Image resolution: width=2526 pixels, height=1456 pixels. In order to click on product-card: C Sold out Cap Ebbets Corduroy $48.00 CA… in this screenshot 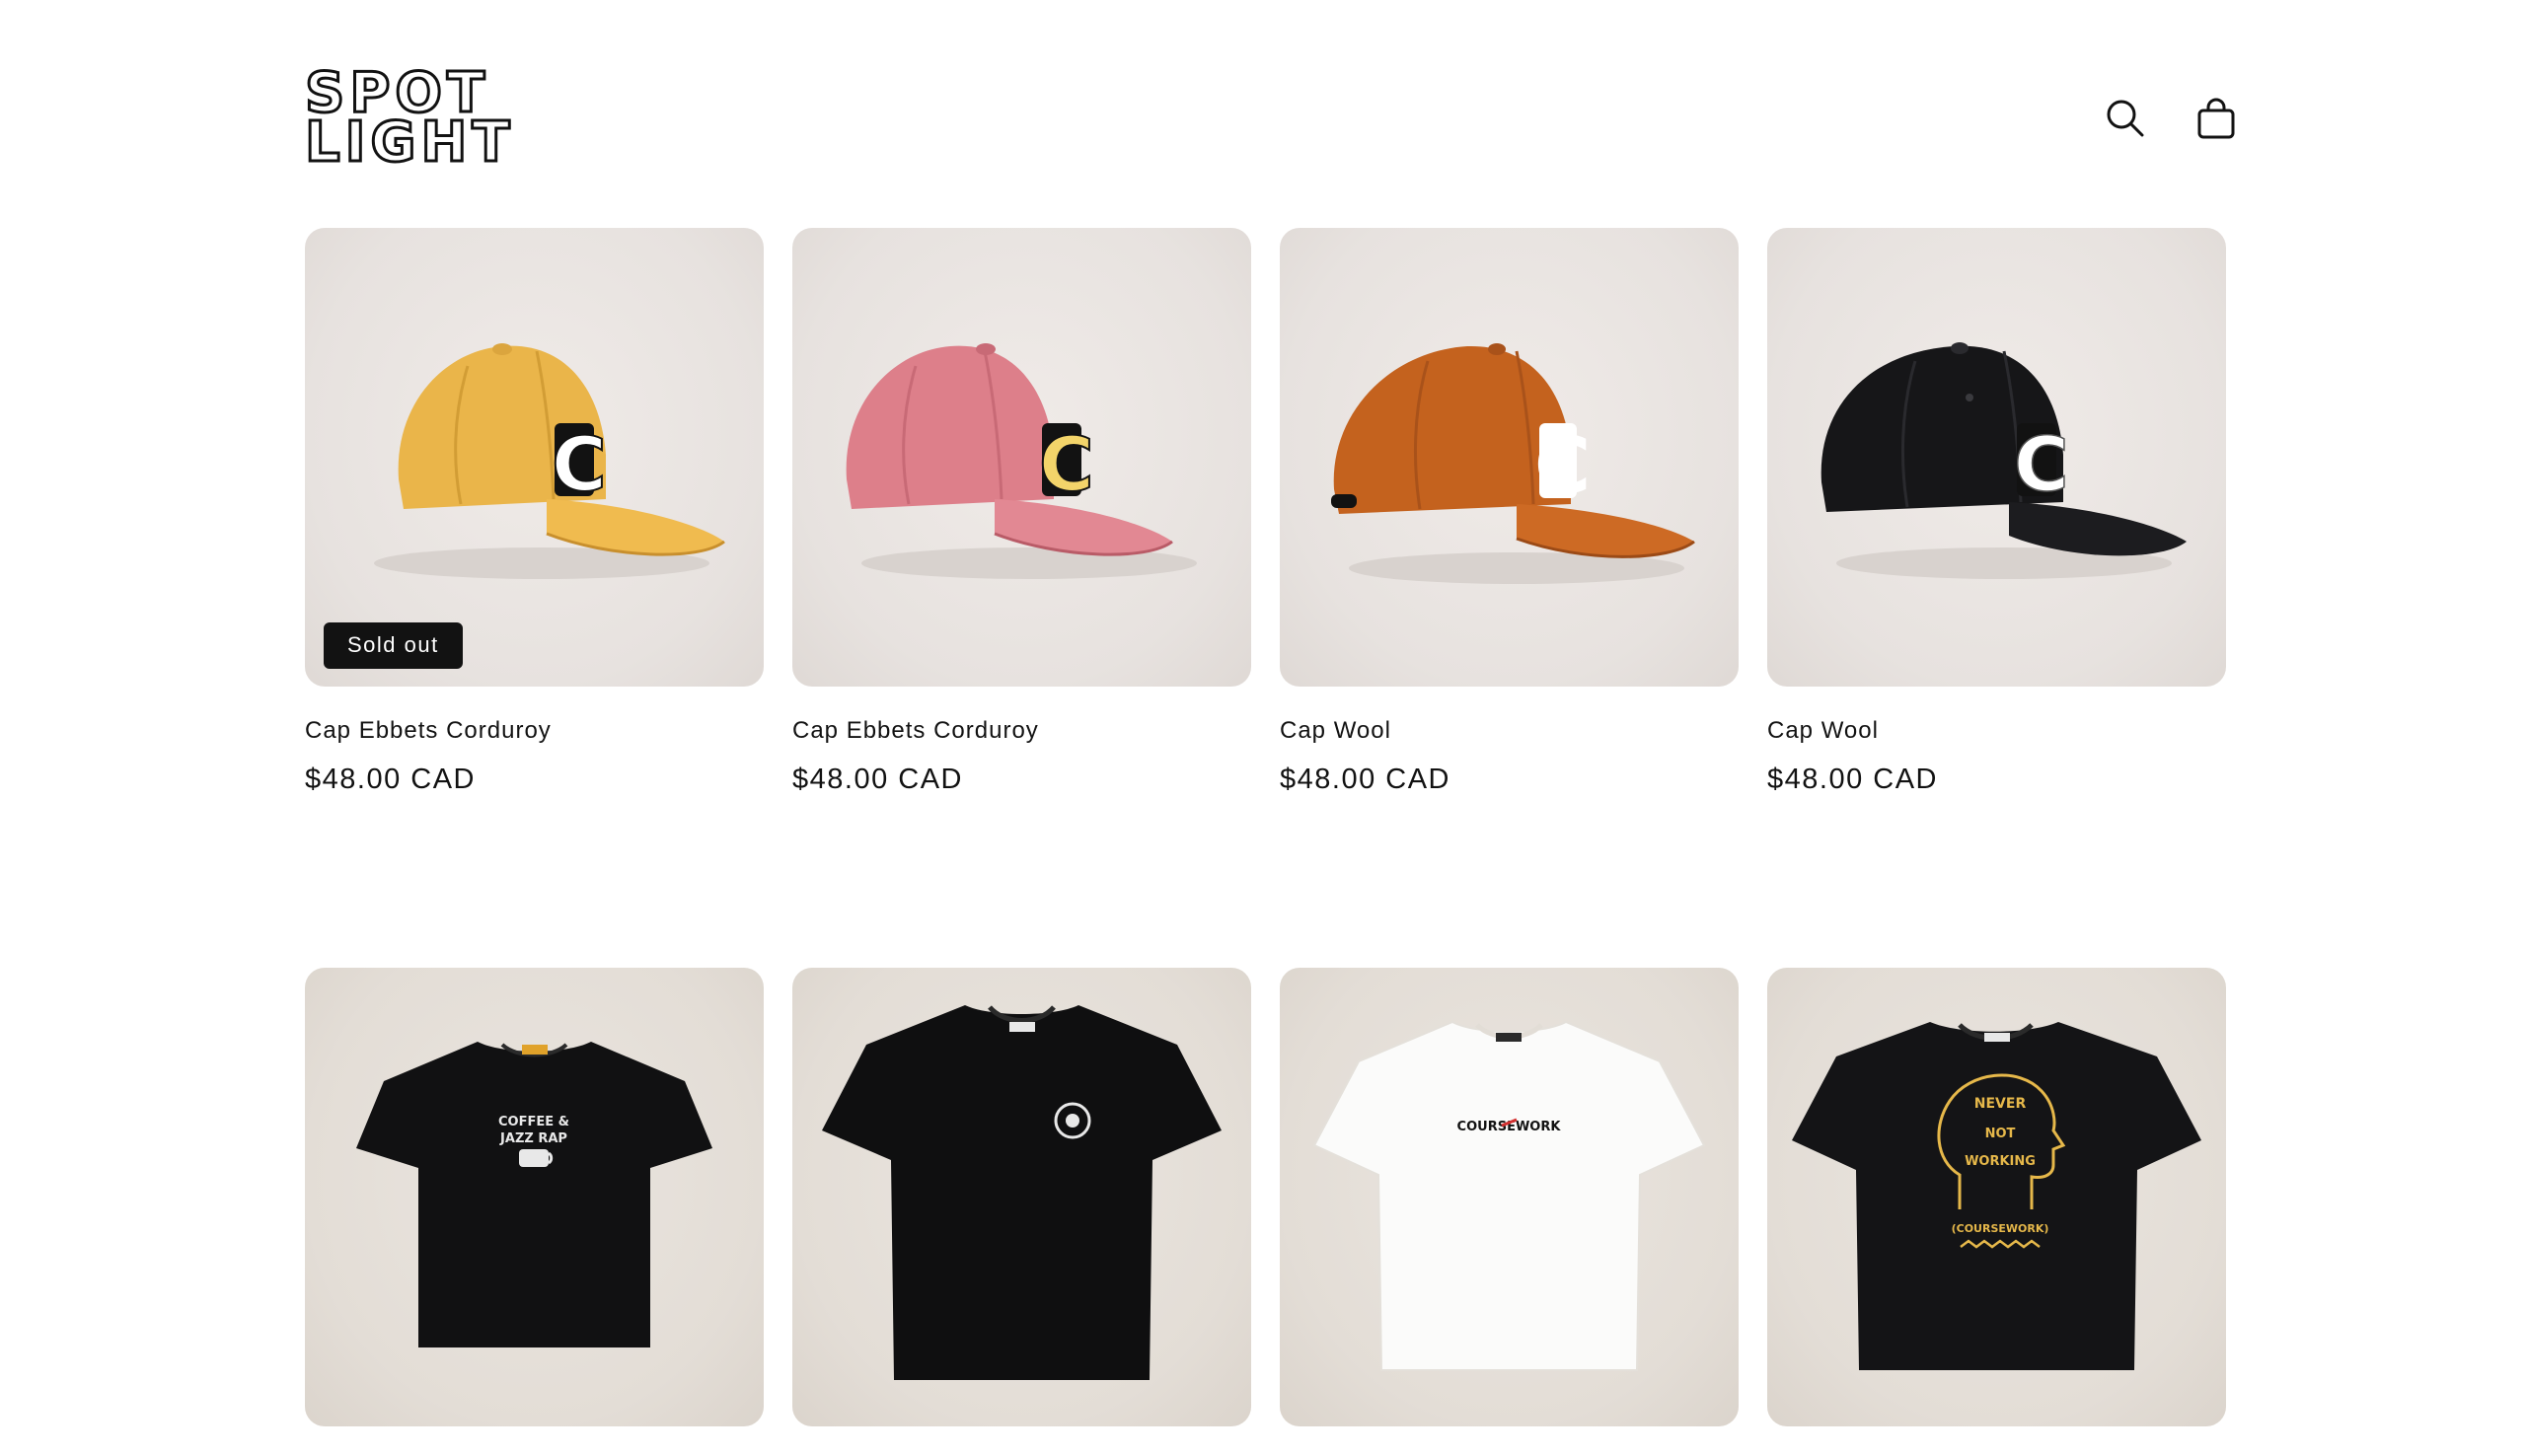, I will do `click(534, 512)`.